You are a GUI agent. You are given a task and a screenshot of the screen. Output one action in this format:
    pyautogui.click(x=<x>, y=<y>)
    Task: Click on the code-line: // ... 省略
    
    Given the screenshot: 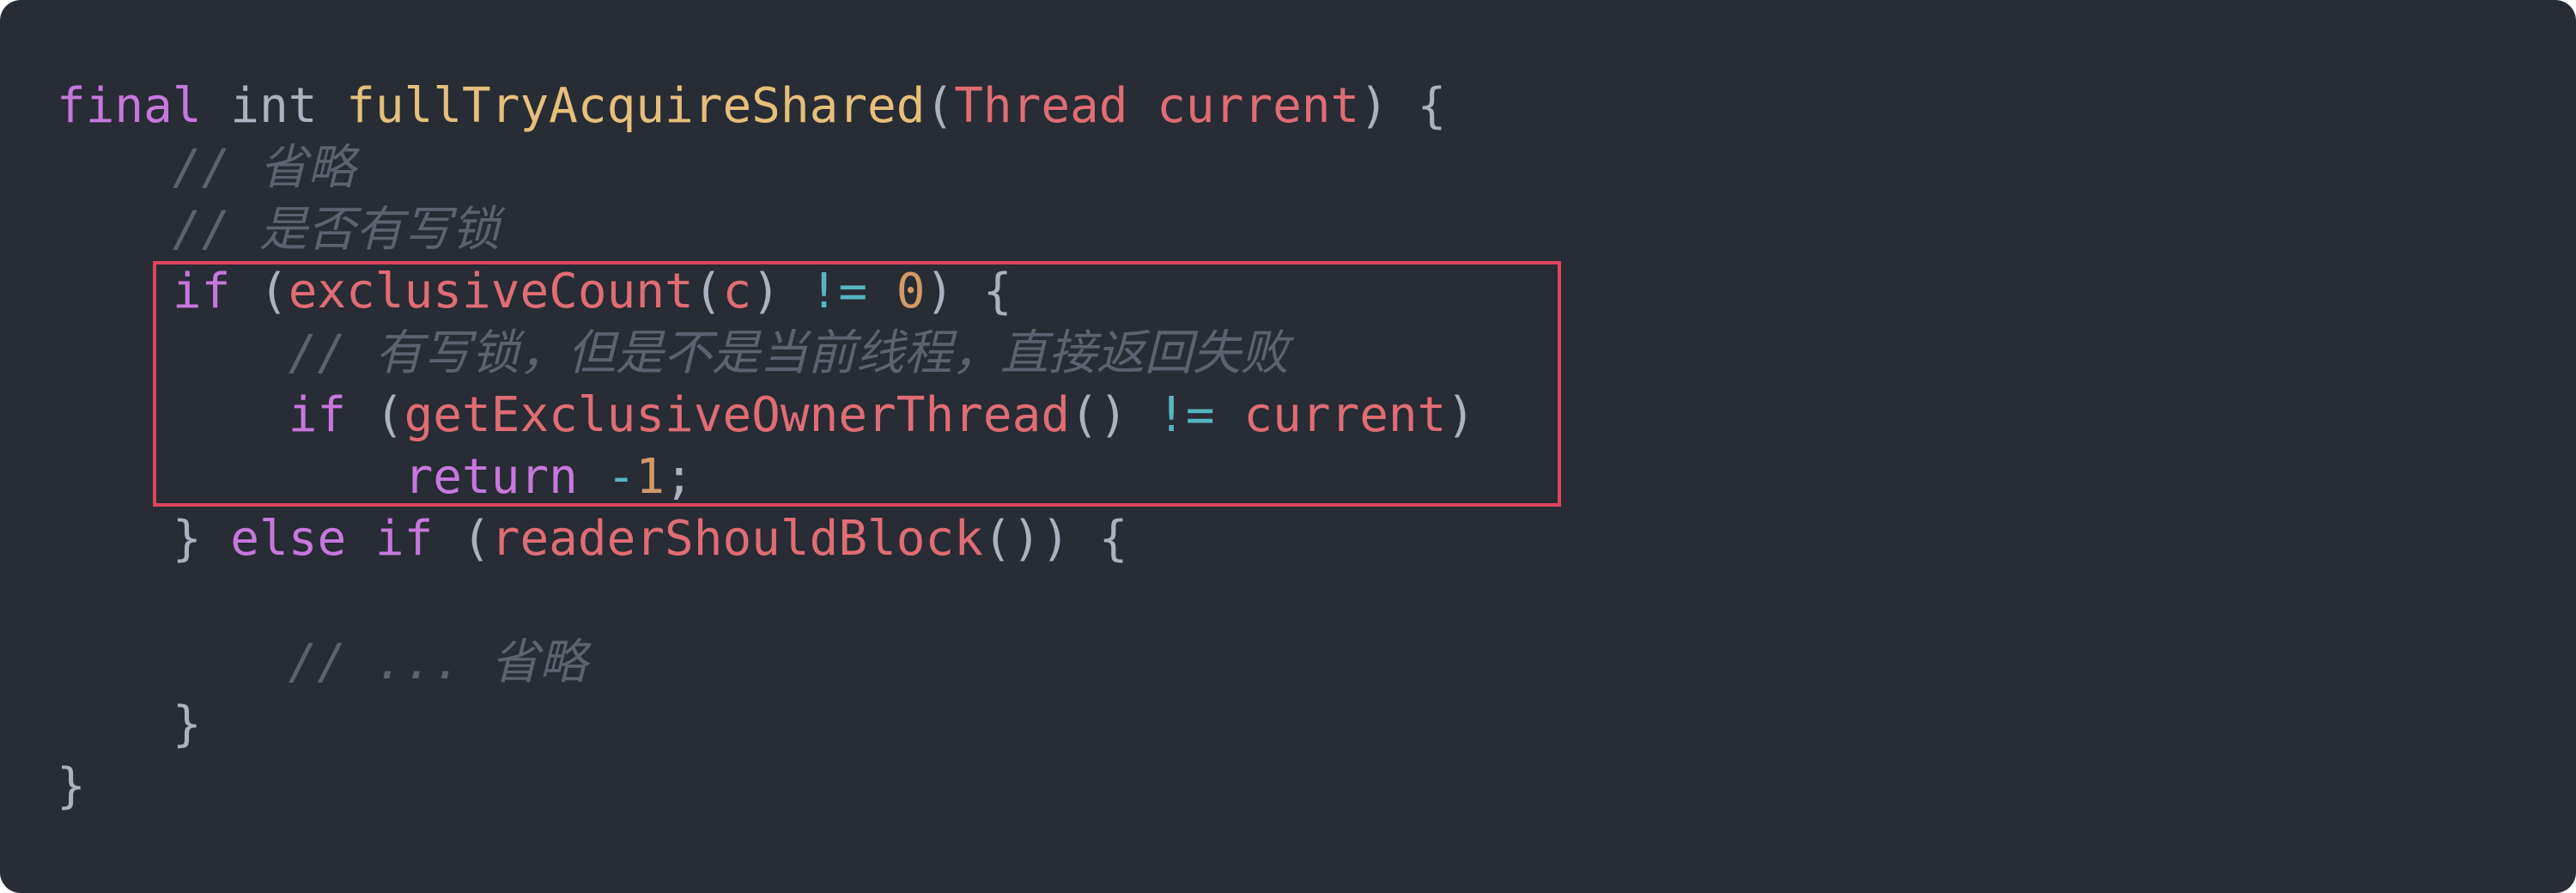 What is the action you would take?
    pyautogui.click(x=766, y=663)
    